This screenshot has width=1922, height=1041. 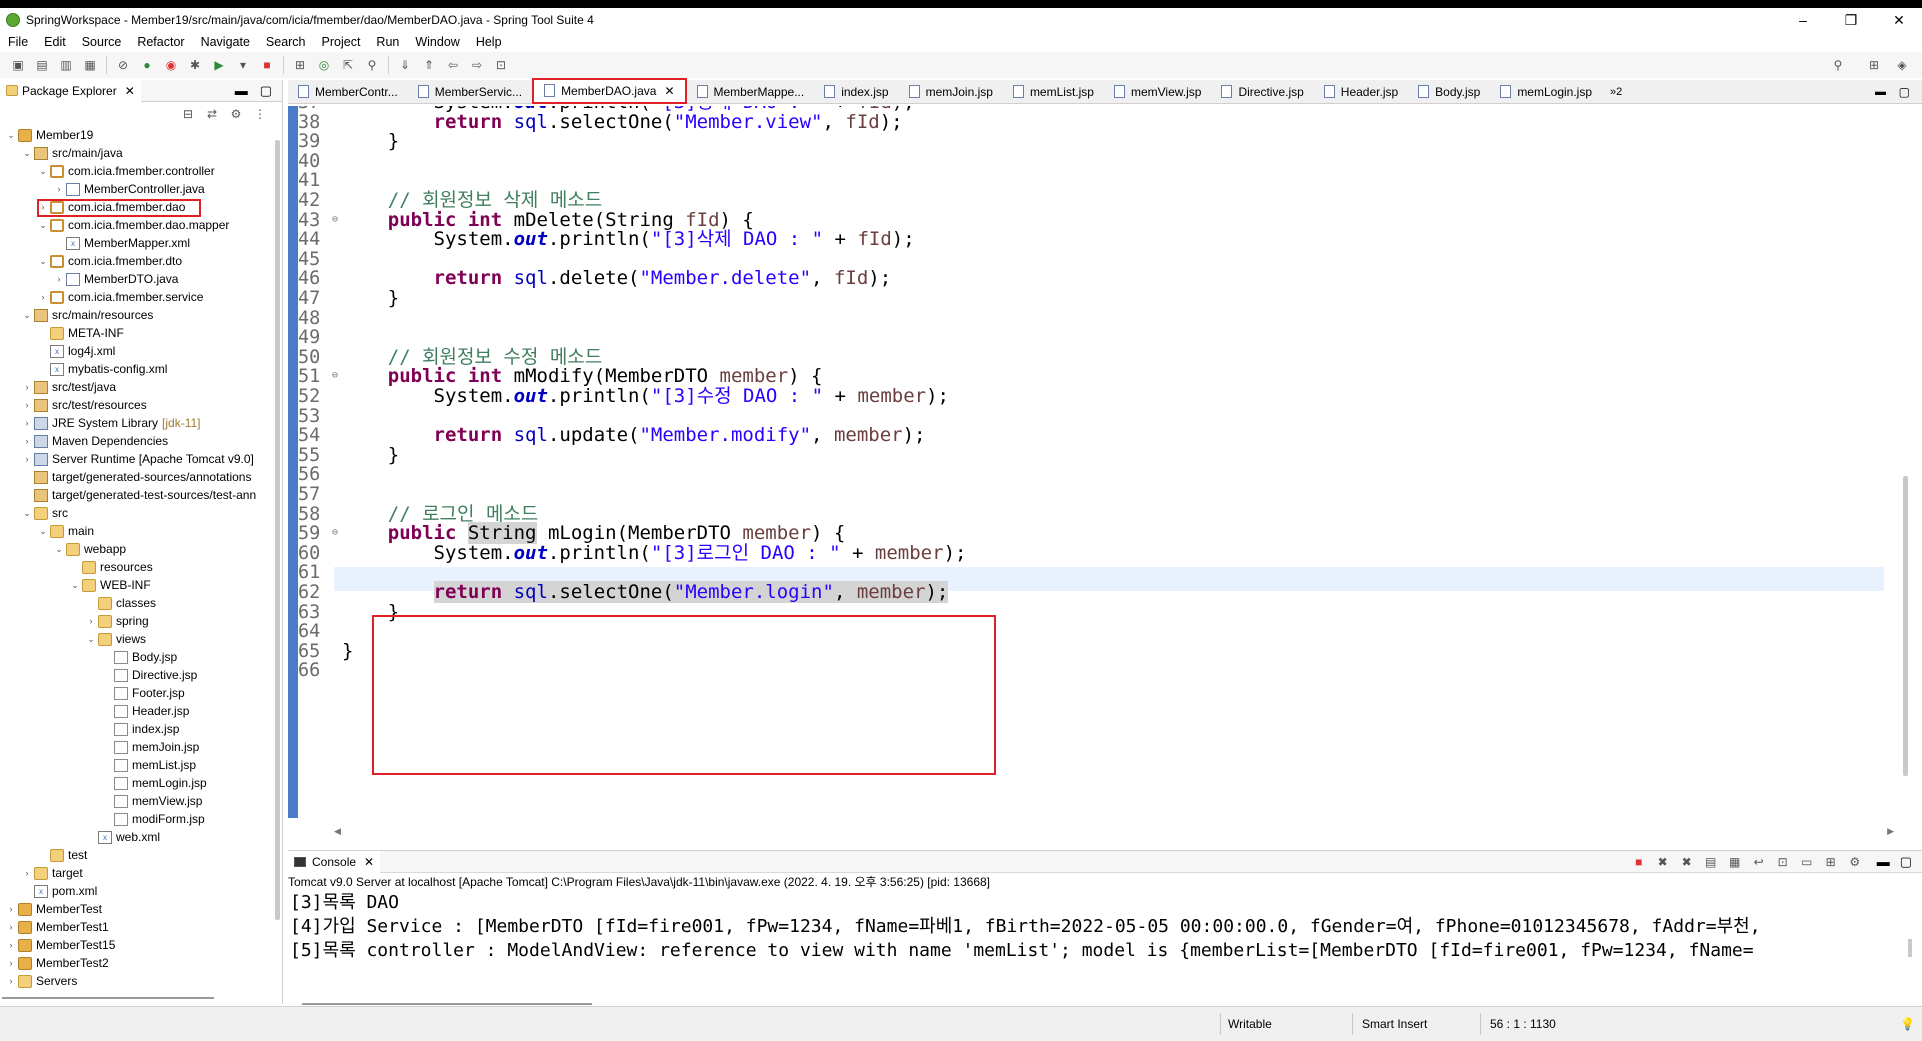 What do you see at coordinates (477, 65) in the screenshot?
I see `forward-icon: ⇨` at bounding box center [477, 65].